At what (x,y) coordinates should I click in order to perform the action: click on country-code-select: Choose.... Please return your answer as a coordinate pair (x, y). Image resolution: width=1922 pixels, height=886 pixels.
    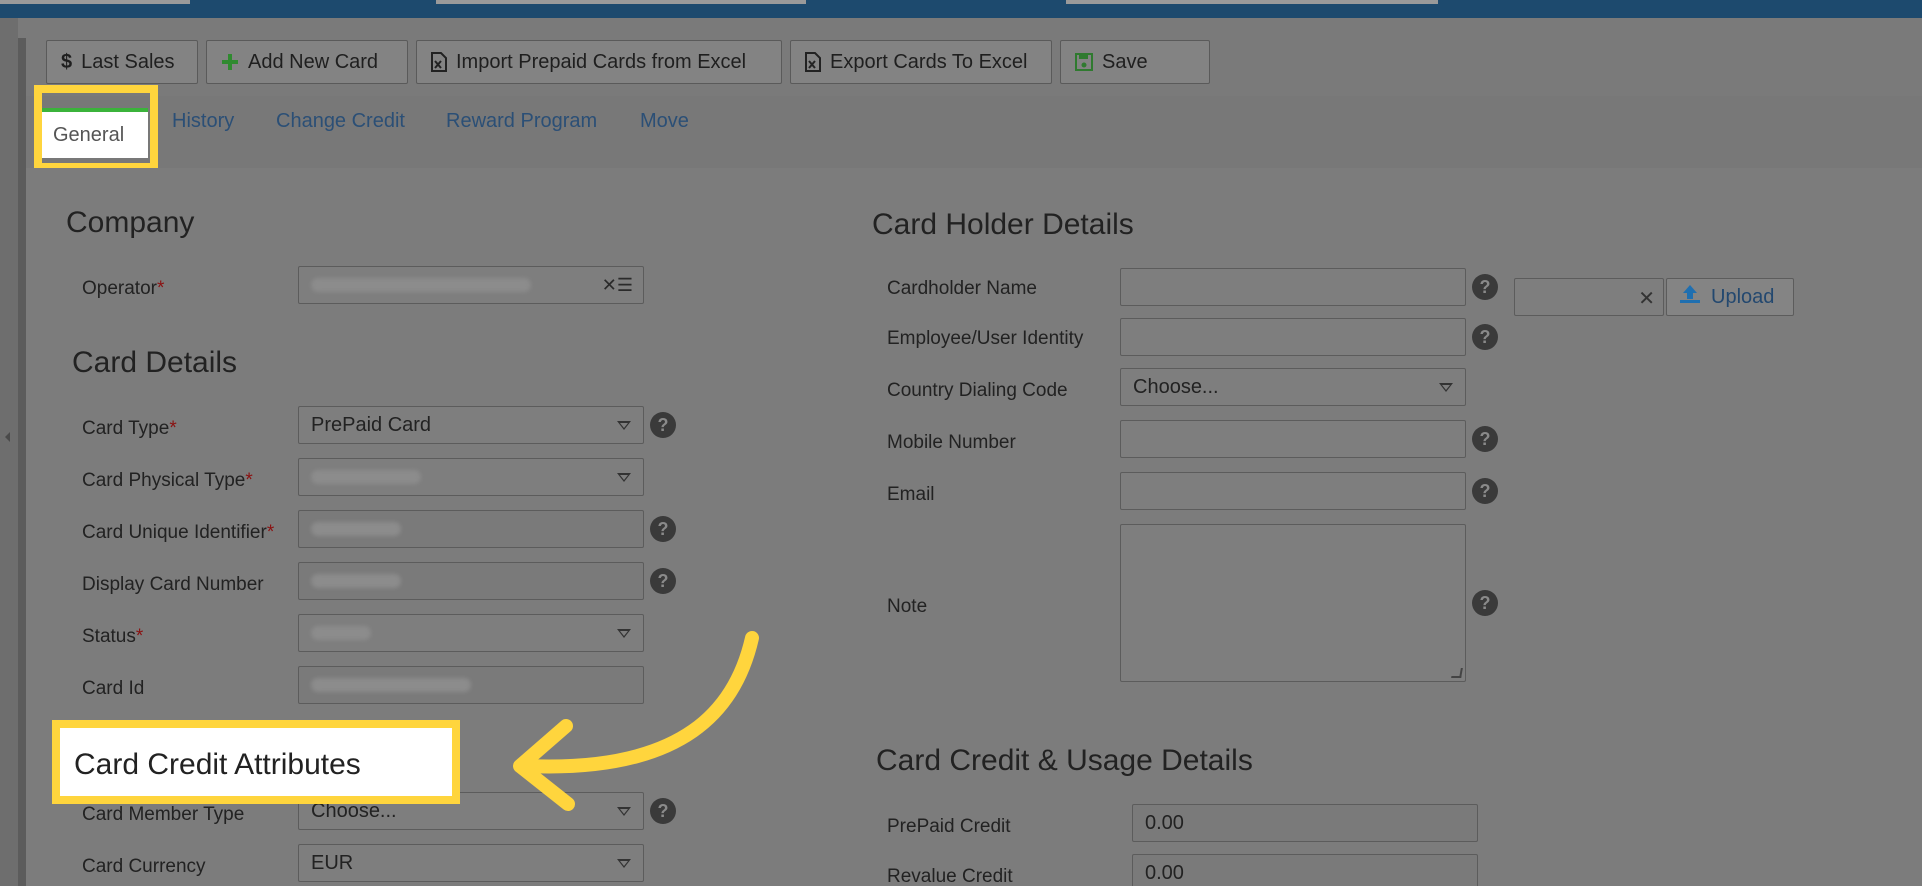
    Looking at the image, I should click on (1293, 387).